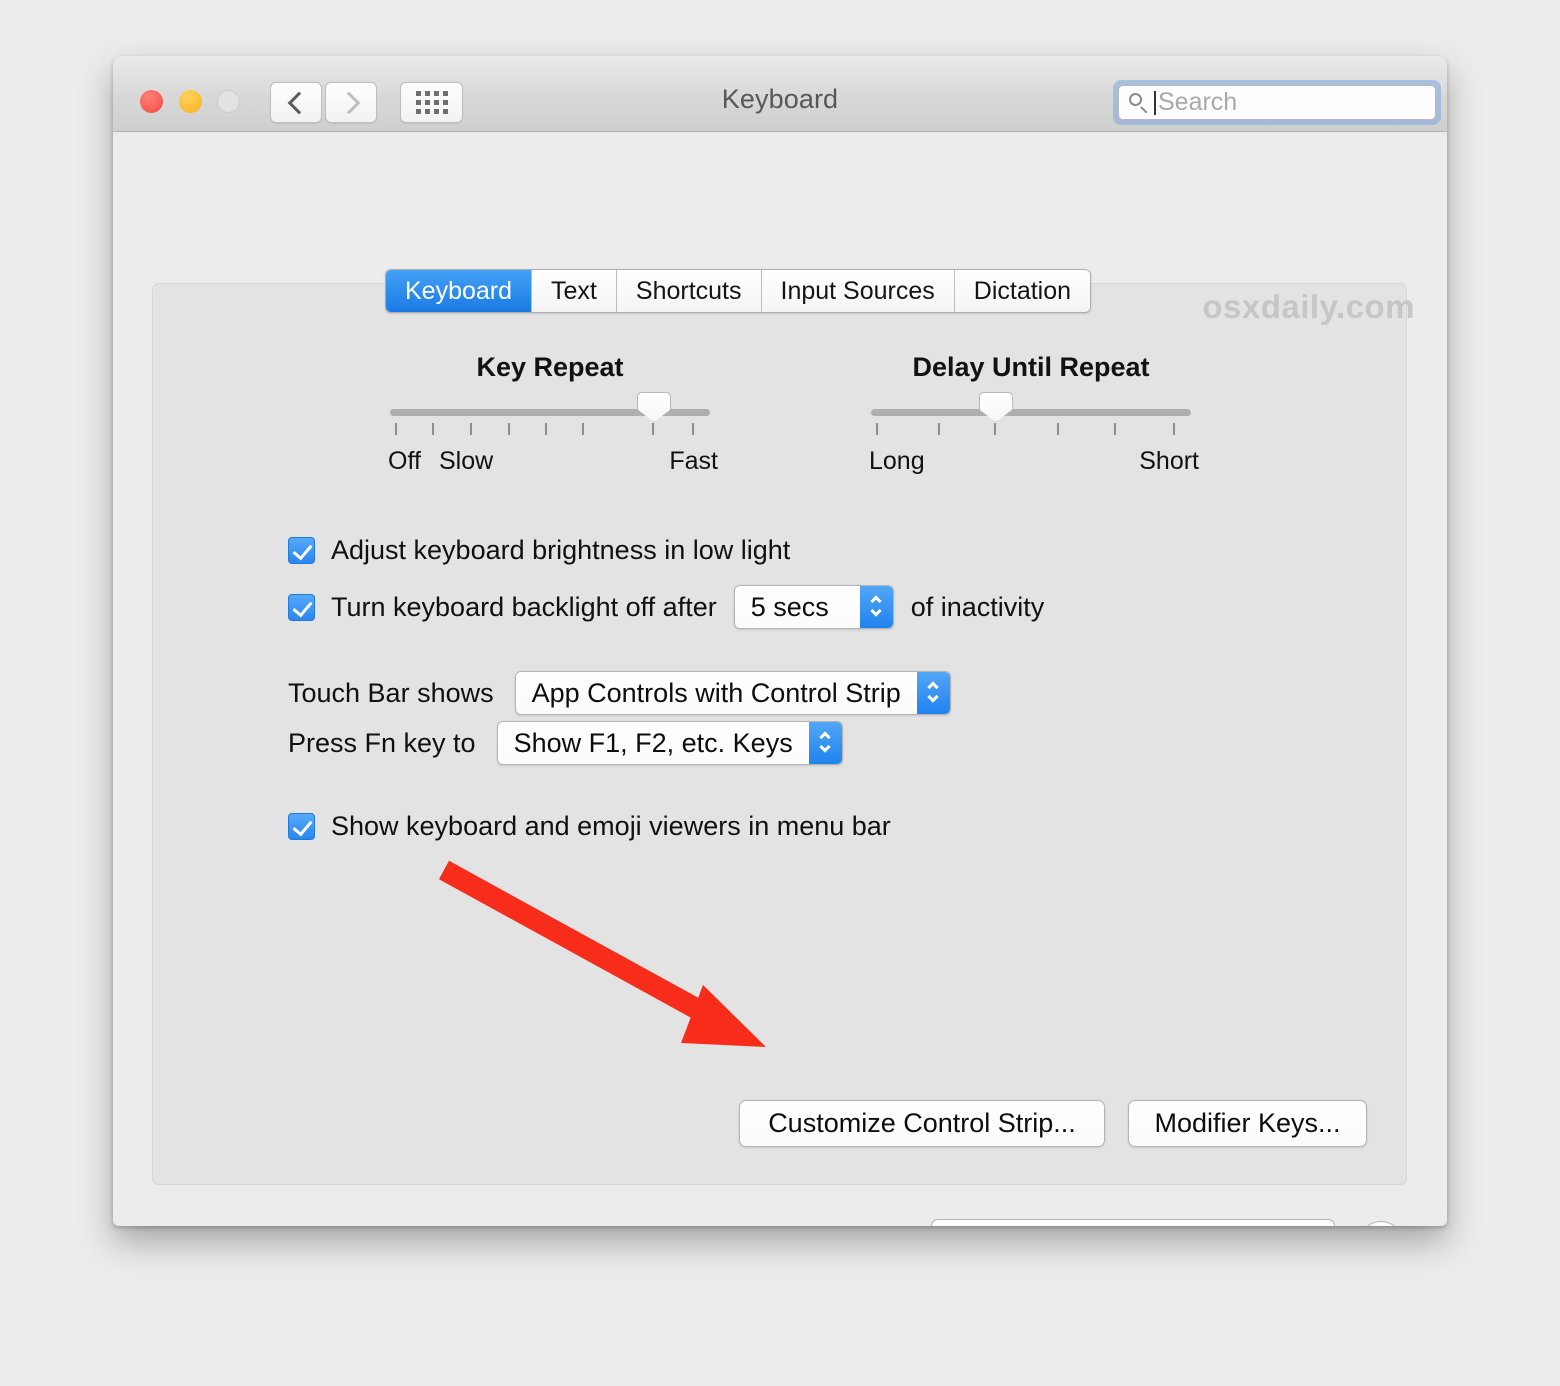 This screenshot has width=1560, height=1386. I want to click on key-repeat-off-label: Off, so click(404, 461).